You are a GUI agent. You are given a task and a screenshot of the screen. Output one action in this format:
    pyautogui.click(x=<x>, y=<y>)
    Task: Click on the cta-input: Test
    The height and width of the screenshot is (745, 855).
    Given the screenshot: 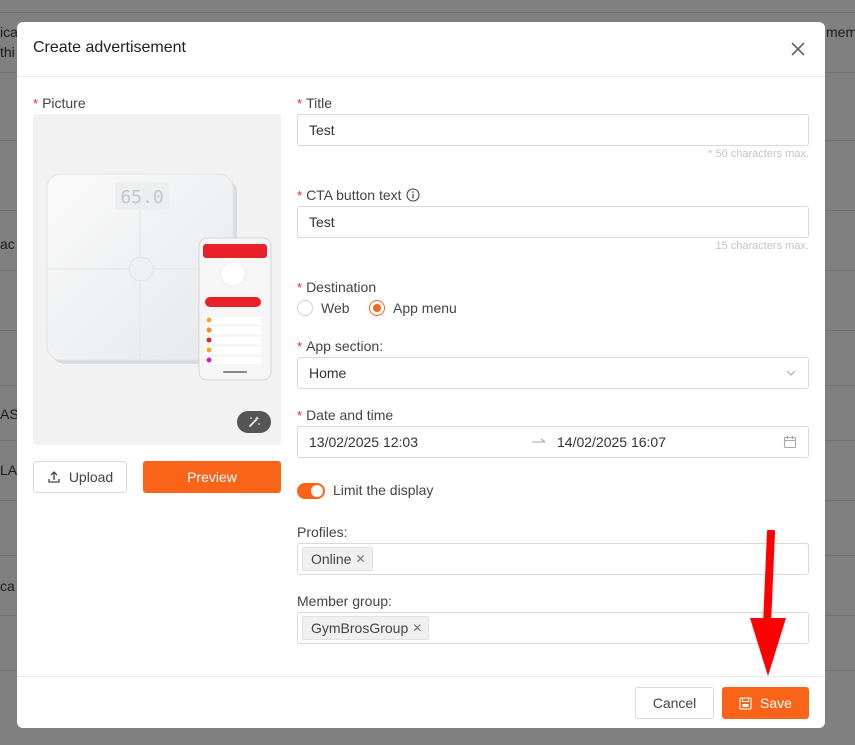 What is the action you would take?
    pyautogui.click(x=553, y=222)
    